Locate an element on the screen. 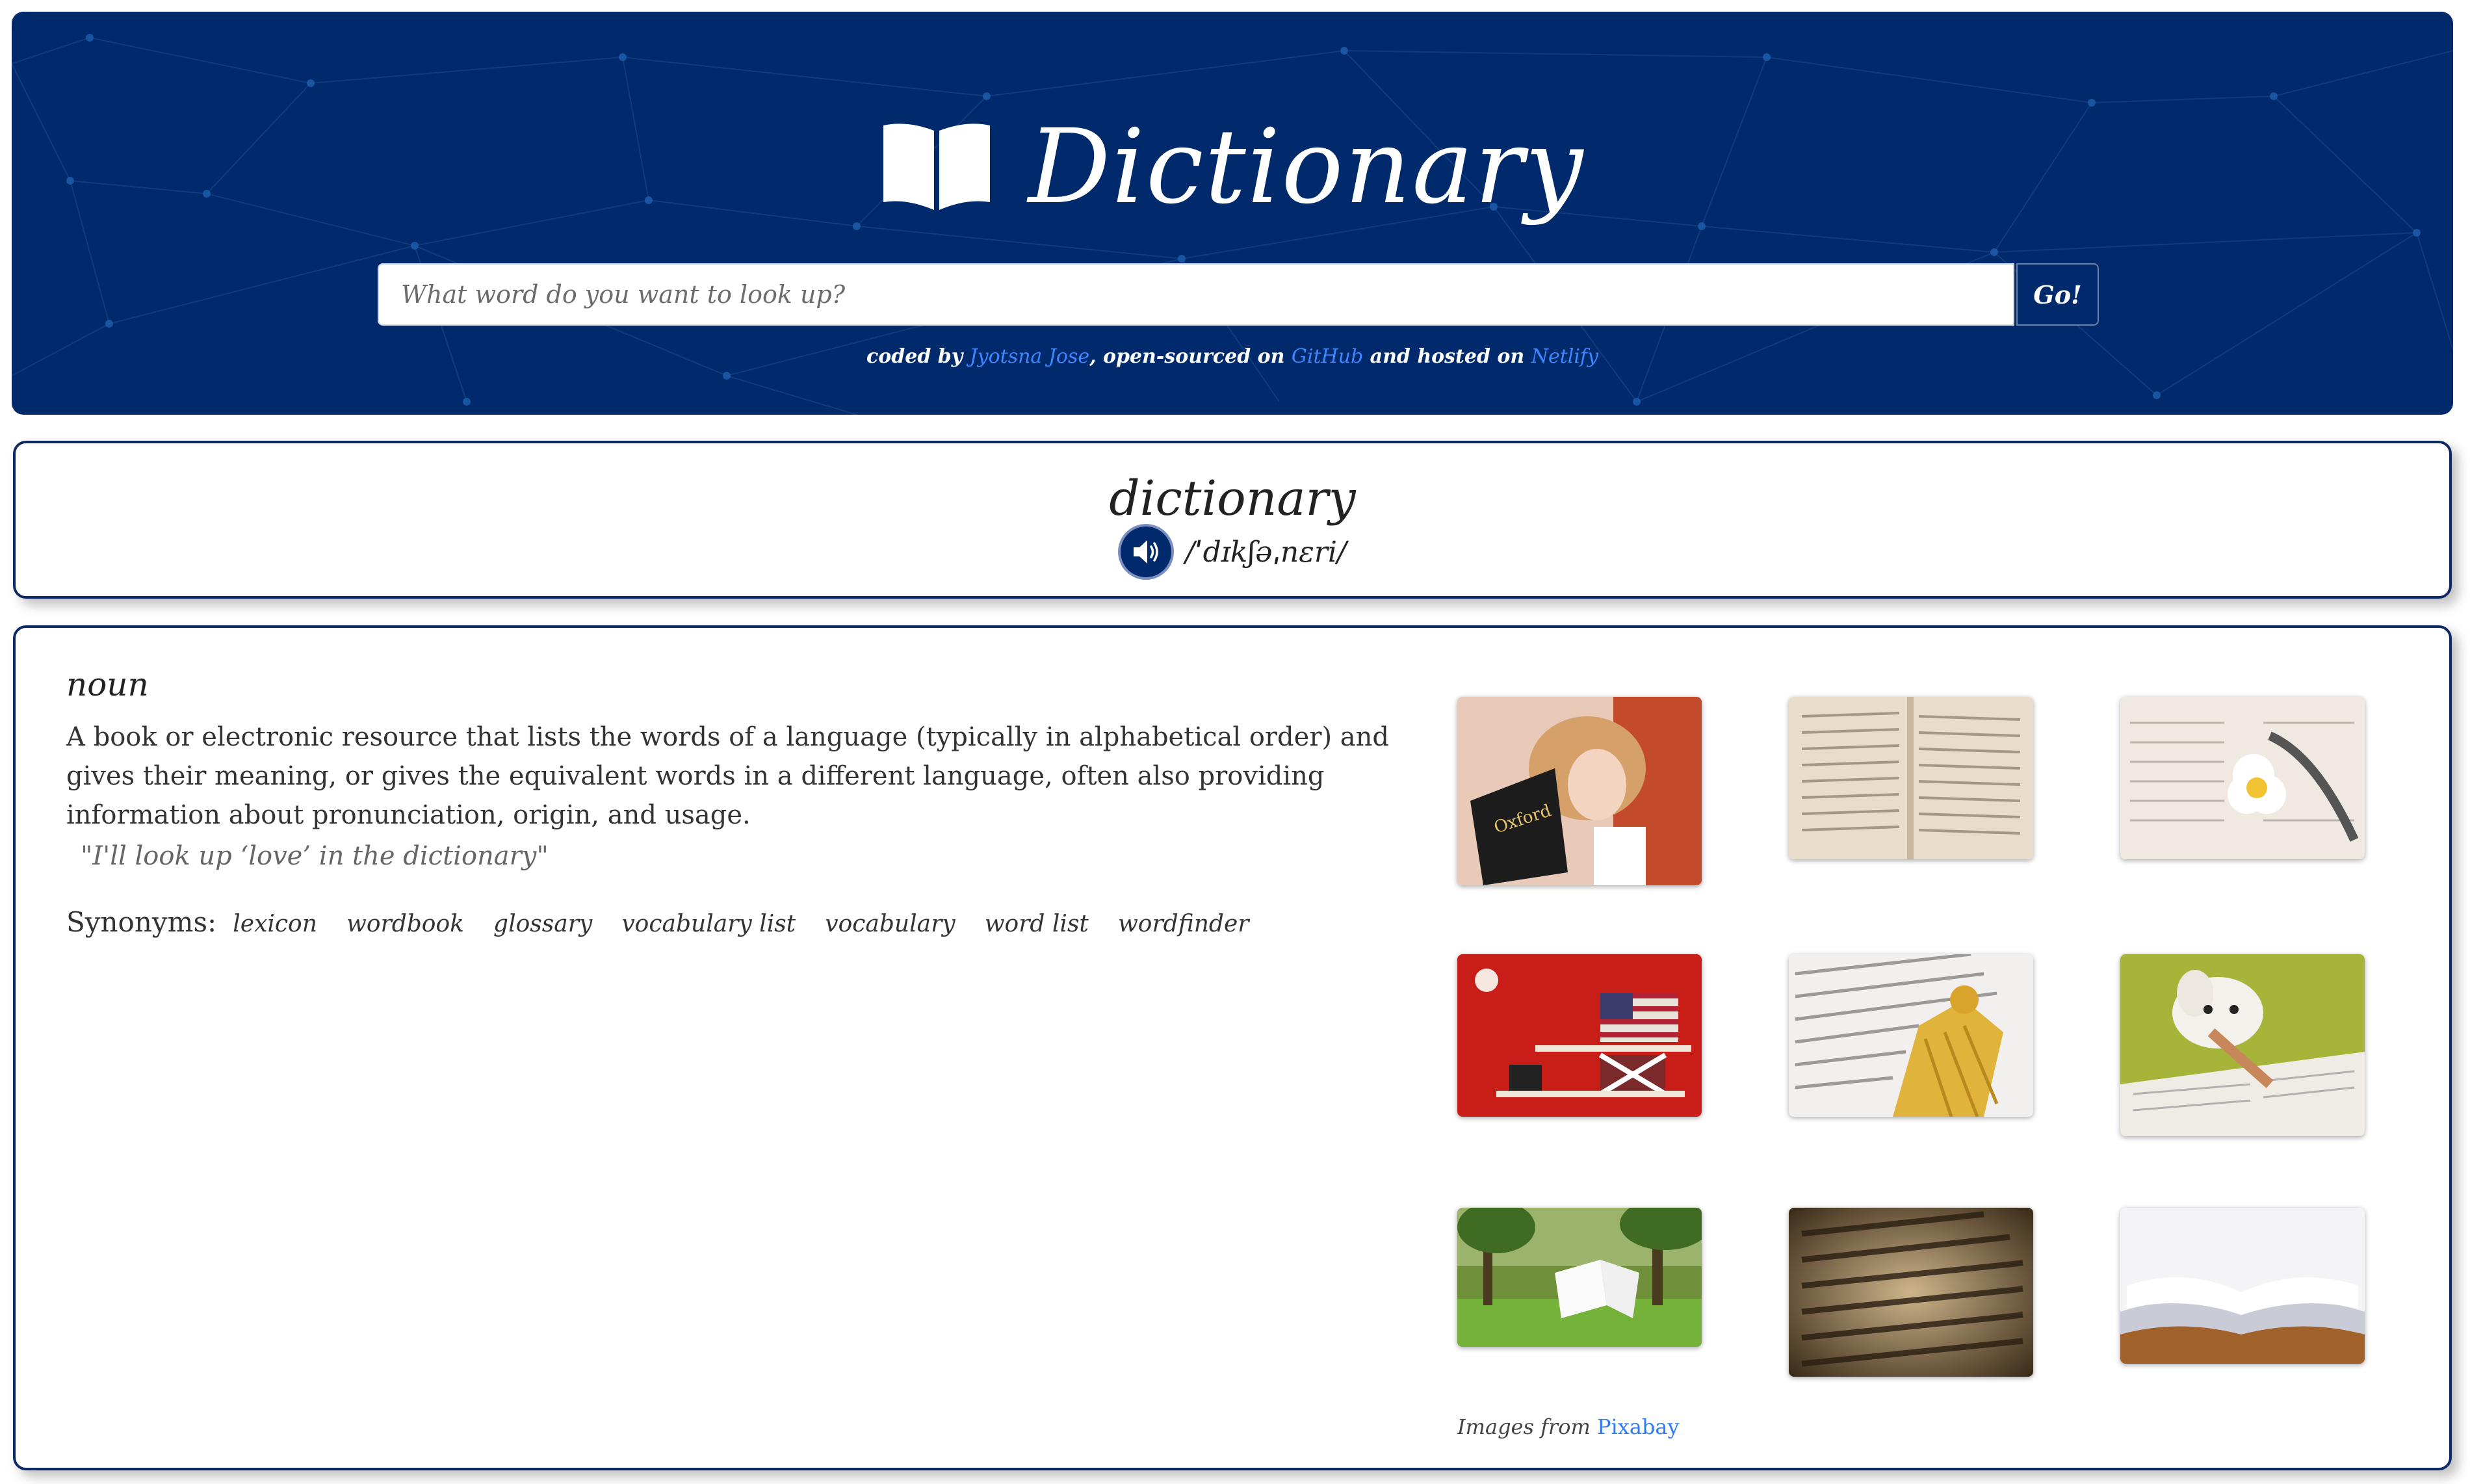 The image size is (2470, 1484). go-button: Go! is located at coordinates (2058, 294).